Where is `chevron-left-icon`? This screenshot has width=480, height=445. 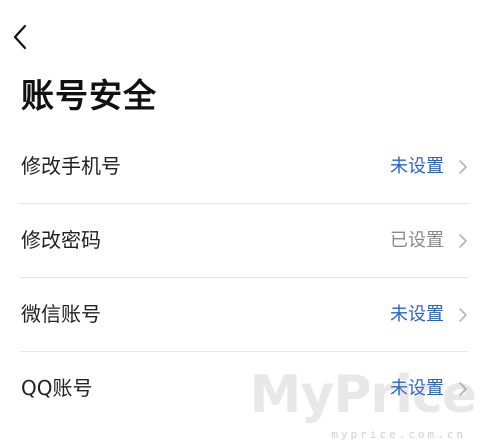
chevron-left-icon is located at coordinates (20, 37).